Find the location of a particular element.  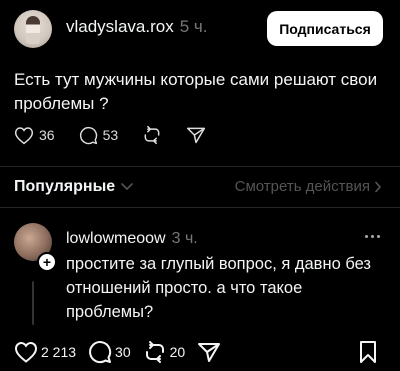

post-actions: 36 53 is located at coordinates (122, 135).